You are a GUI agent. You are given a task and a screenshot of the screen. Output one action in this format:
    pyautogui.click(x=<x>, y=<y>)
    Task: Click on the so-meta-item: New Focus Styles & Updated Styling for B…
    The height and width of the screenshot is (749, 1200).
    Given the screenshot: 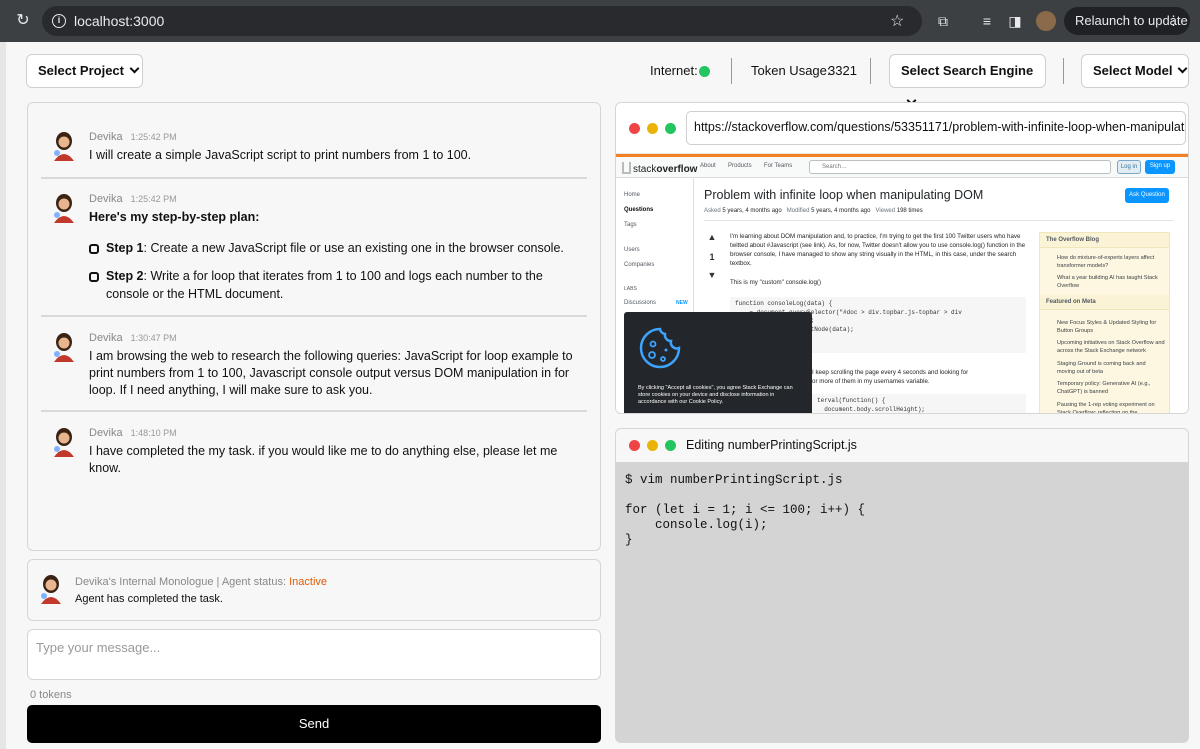 What is the action you would take?
    pyautogui.click(x=1111, y=327)
    